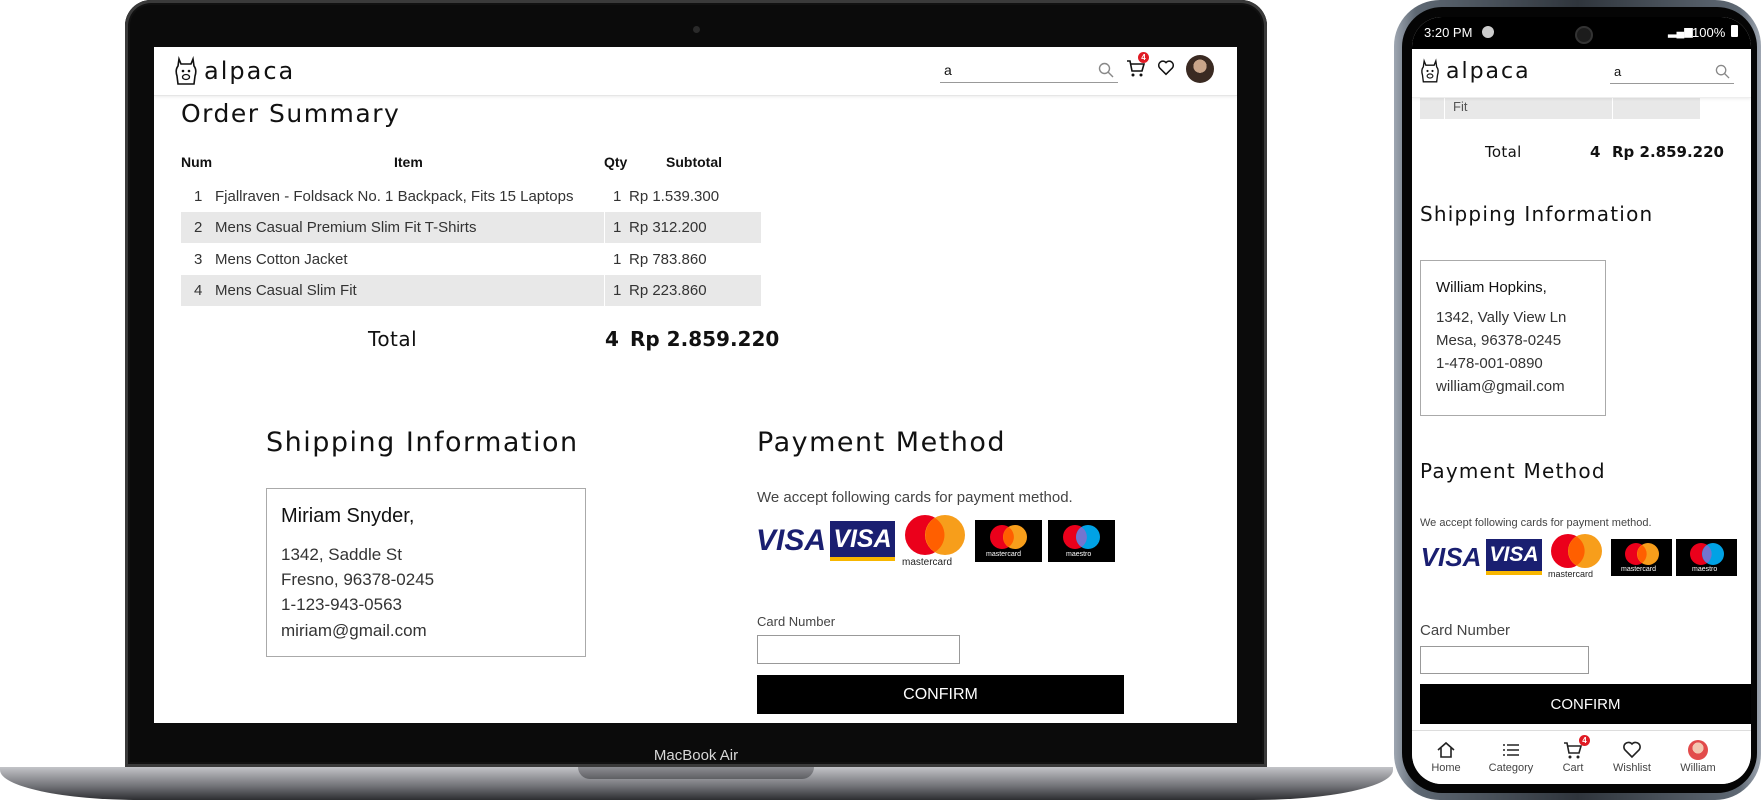  What do you see at coordinates (1581, 73) in the screenshot?
I see `navbar: alpaca a` at bounding box center [1581, 73].